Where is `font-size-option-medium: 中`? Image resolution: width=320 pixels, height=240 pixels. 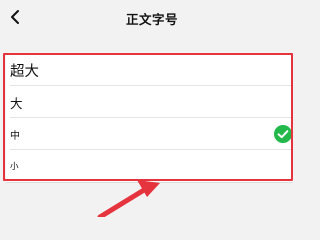
font-size-option-medium: 中 is located at coordinates (149, 134).